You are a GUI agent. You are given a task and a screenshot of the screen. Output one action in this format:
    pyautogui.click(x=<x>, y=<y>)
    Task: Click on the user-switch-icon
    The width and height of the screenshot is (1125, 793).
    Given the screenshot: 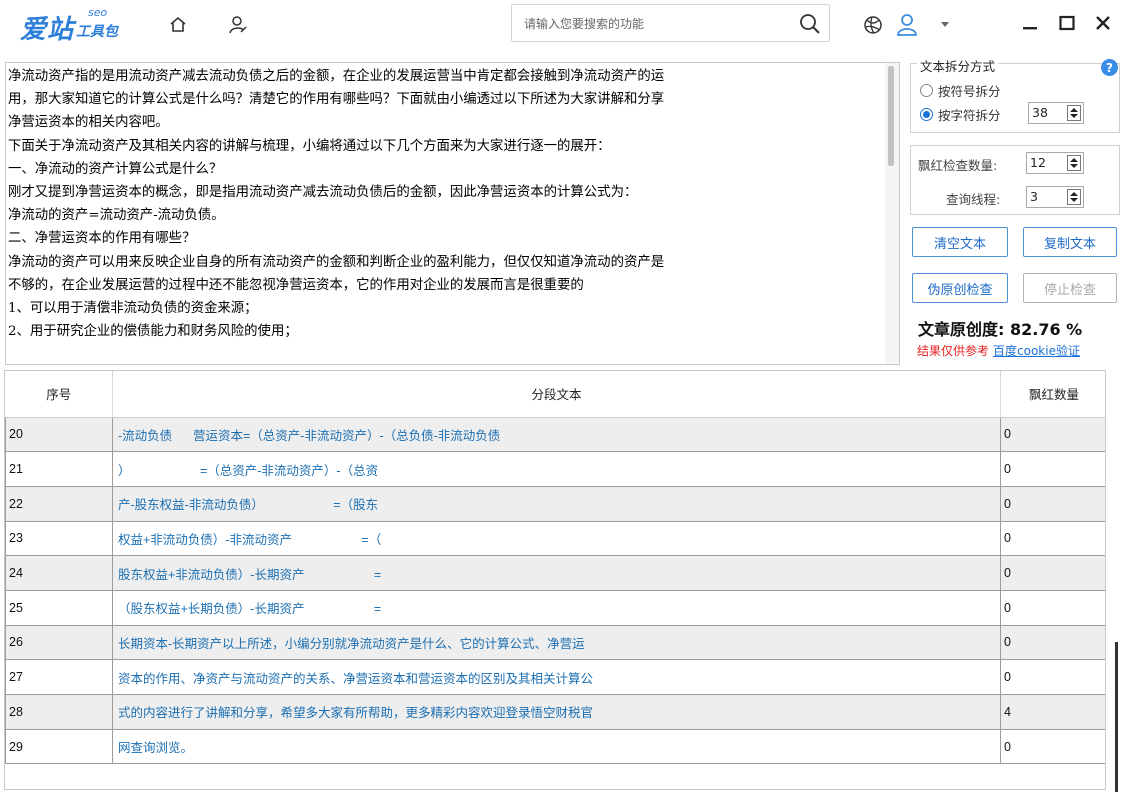 What is the action you would take?
    pyautogui.click(x=238, y=25)
    